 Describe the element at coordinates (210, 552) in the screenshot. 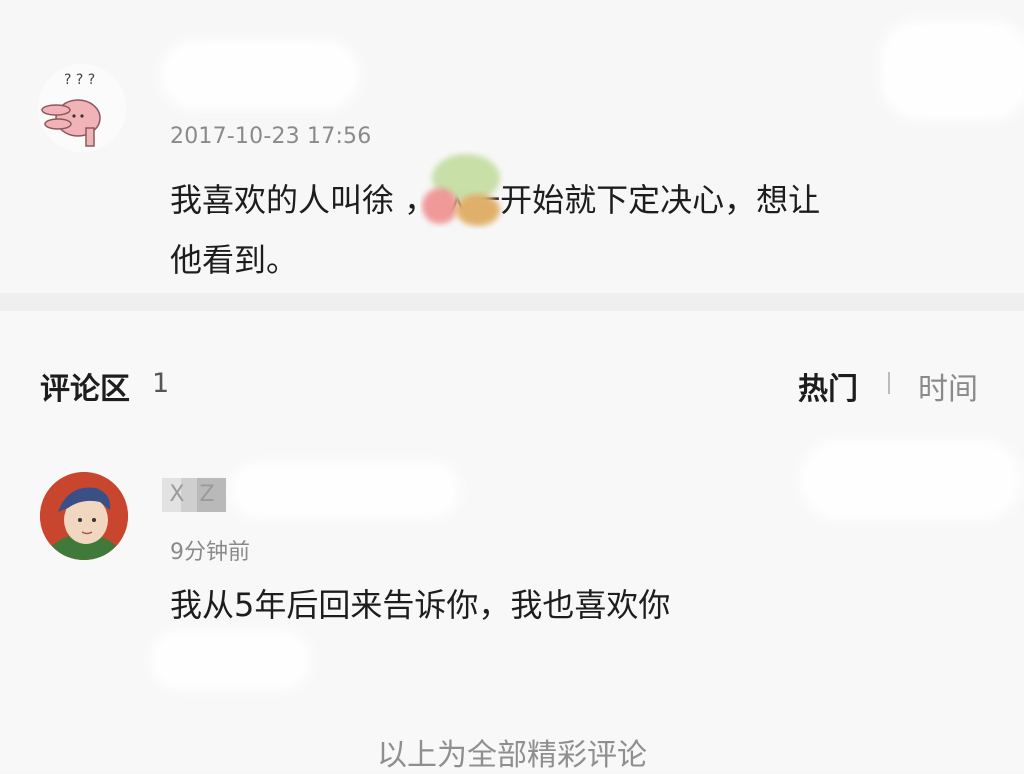

I see `comment-time: 9分钟前` at that location.